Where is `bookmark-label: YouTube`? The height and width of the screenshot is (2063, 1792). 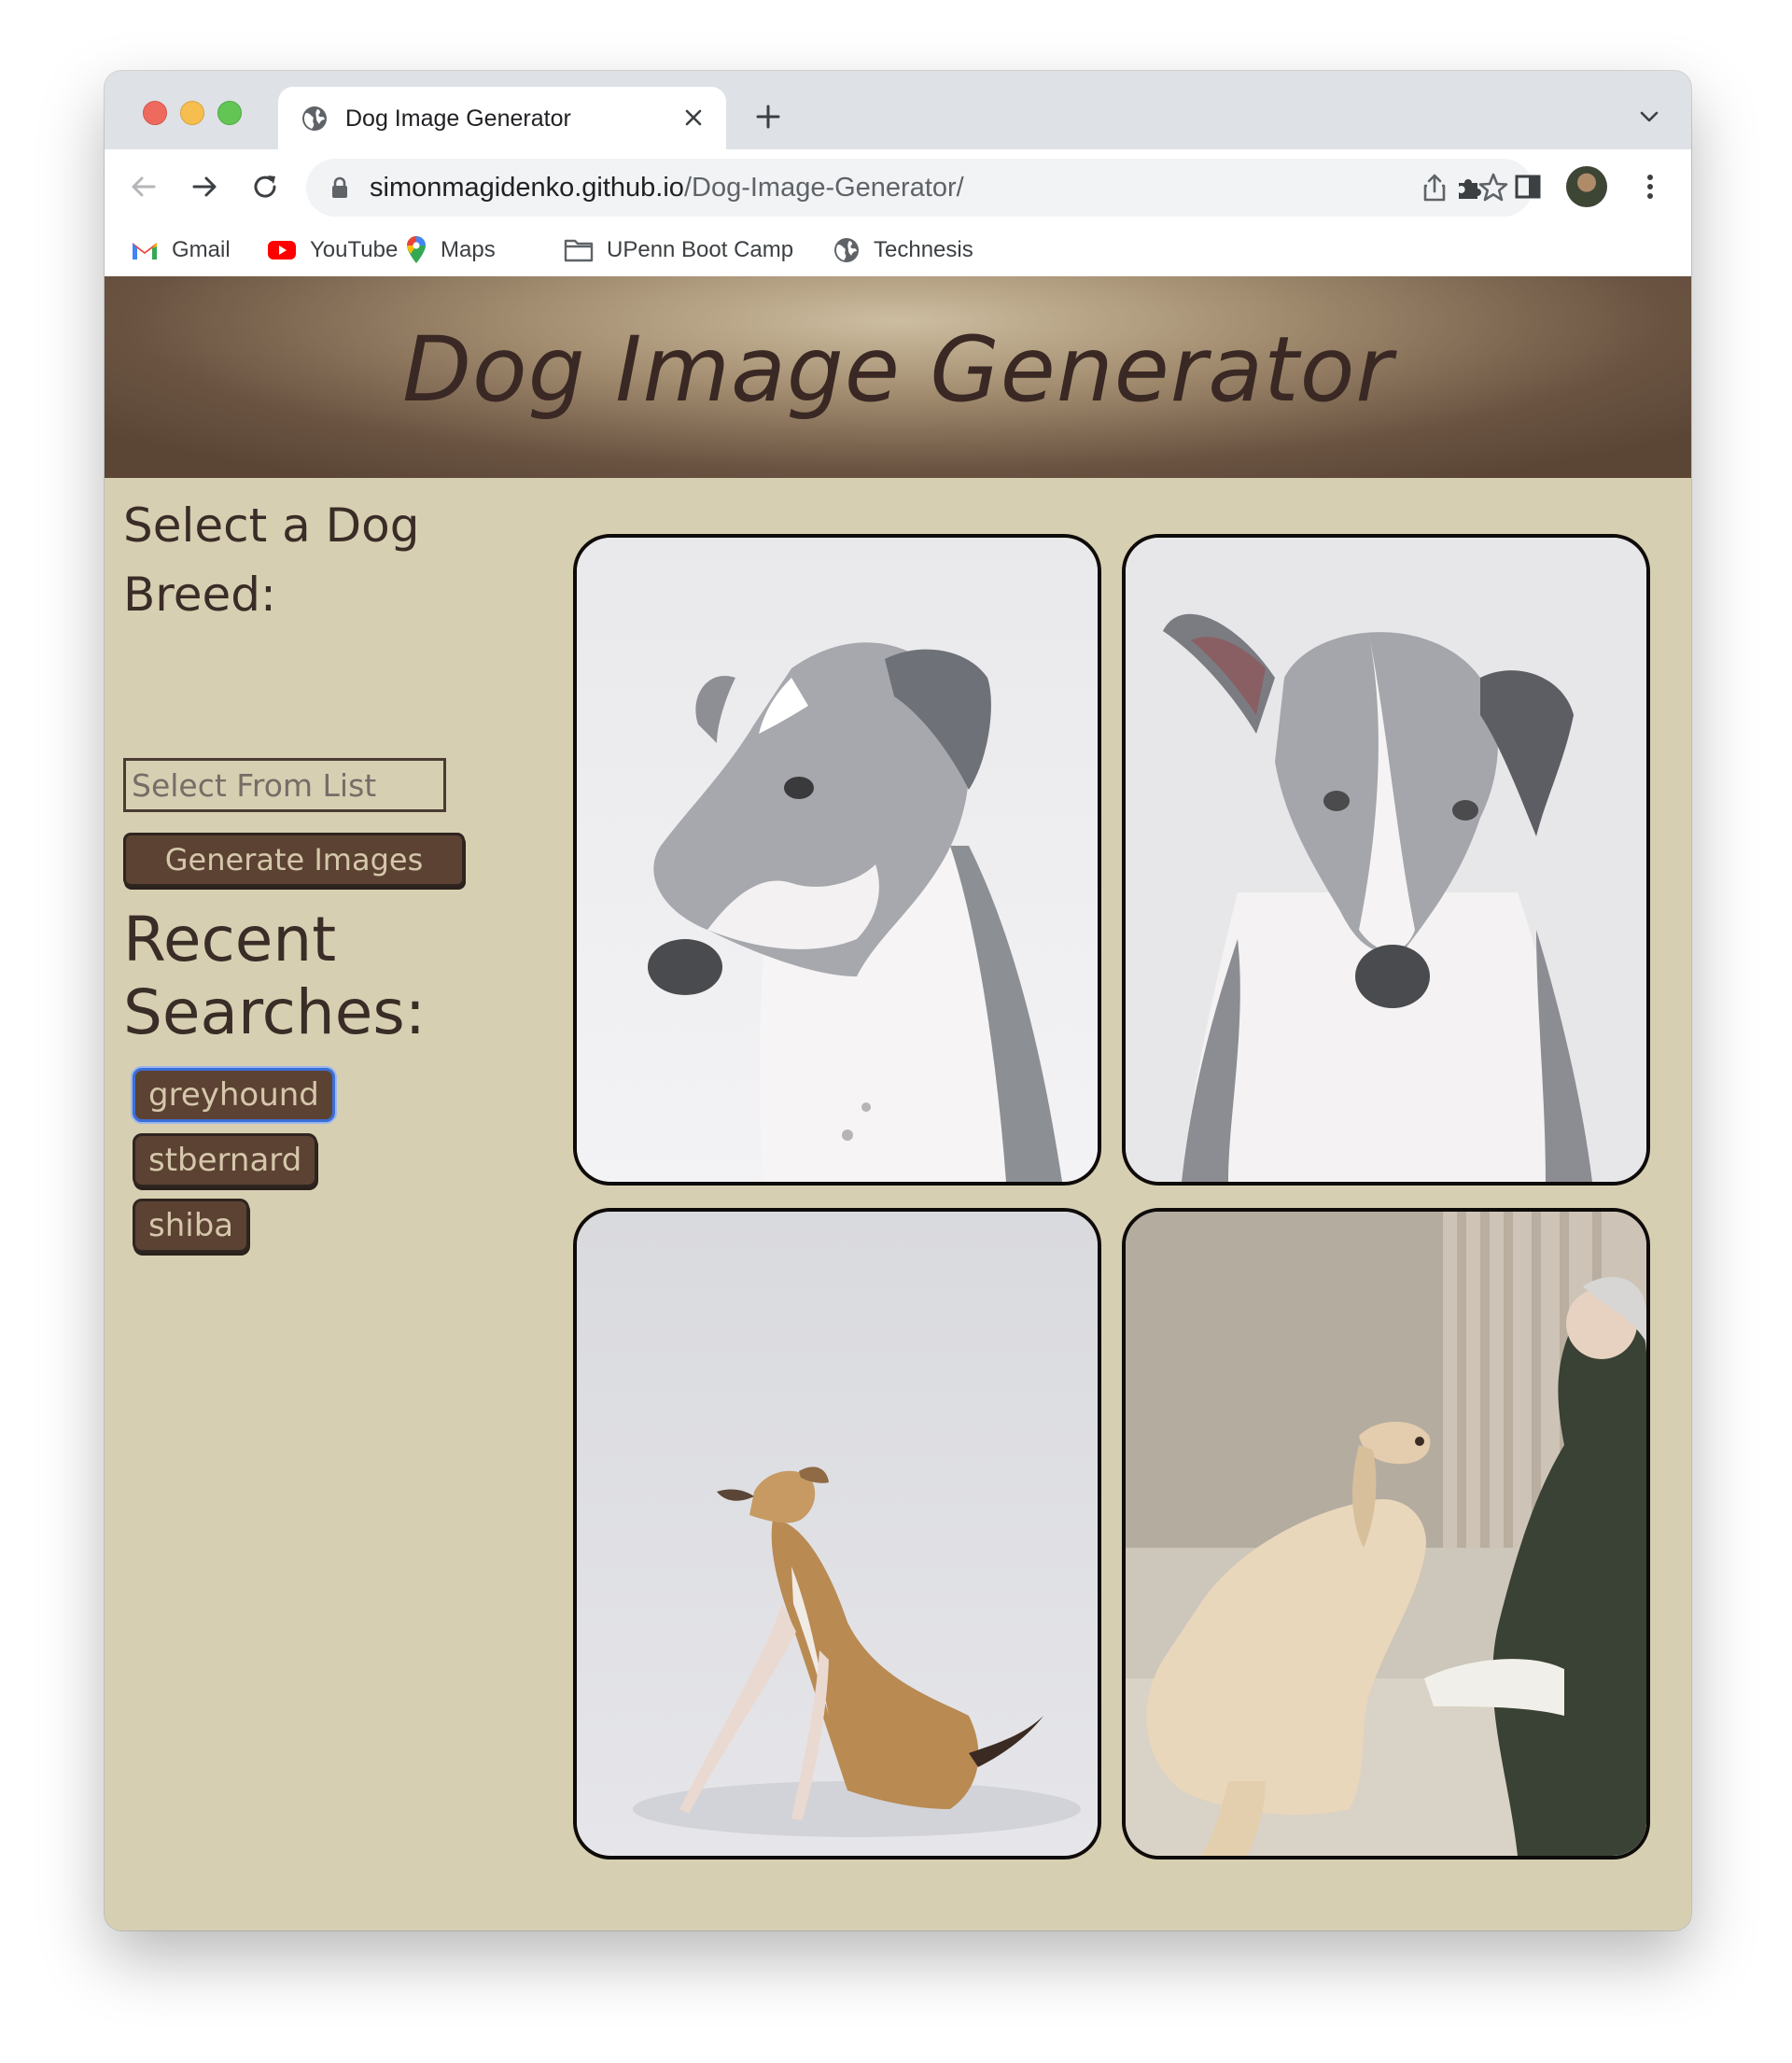
bookmark-label: YouTube is located at coordinates (354, 250).